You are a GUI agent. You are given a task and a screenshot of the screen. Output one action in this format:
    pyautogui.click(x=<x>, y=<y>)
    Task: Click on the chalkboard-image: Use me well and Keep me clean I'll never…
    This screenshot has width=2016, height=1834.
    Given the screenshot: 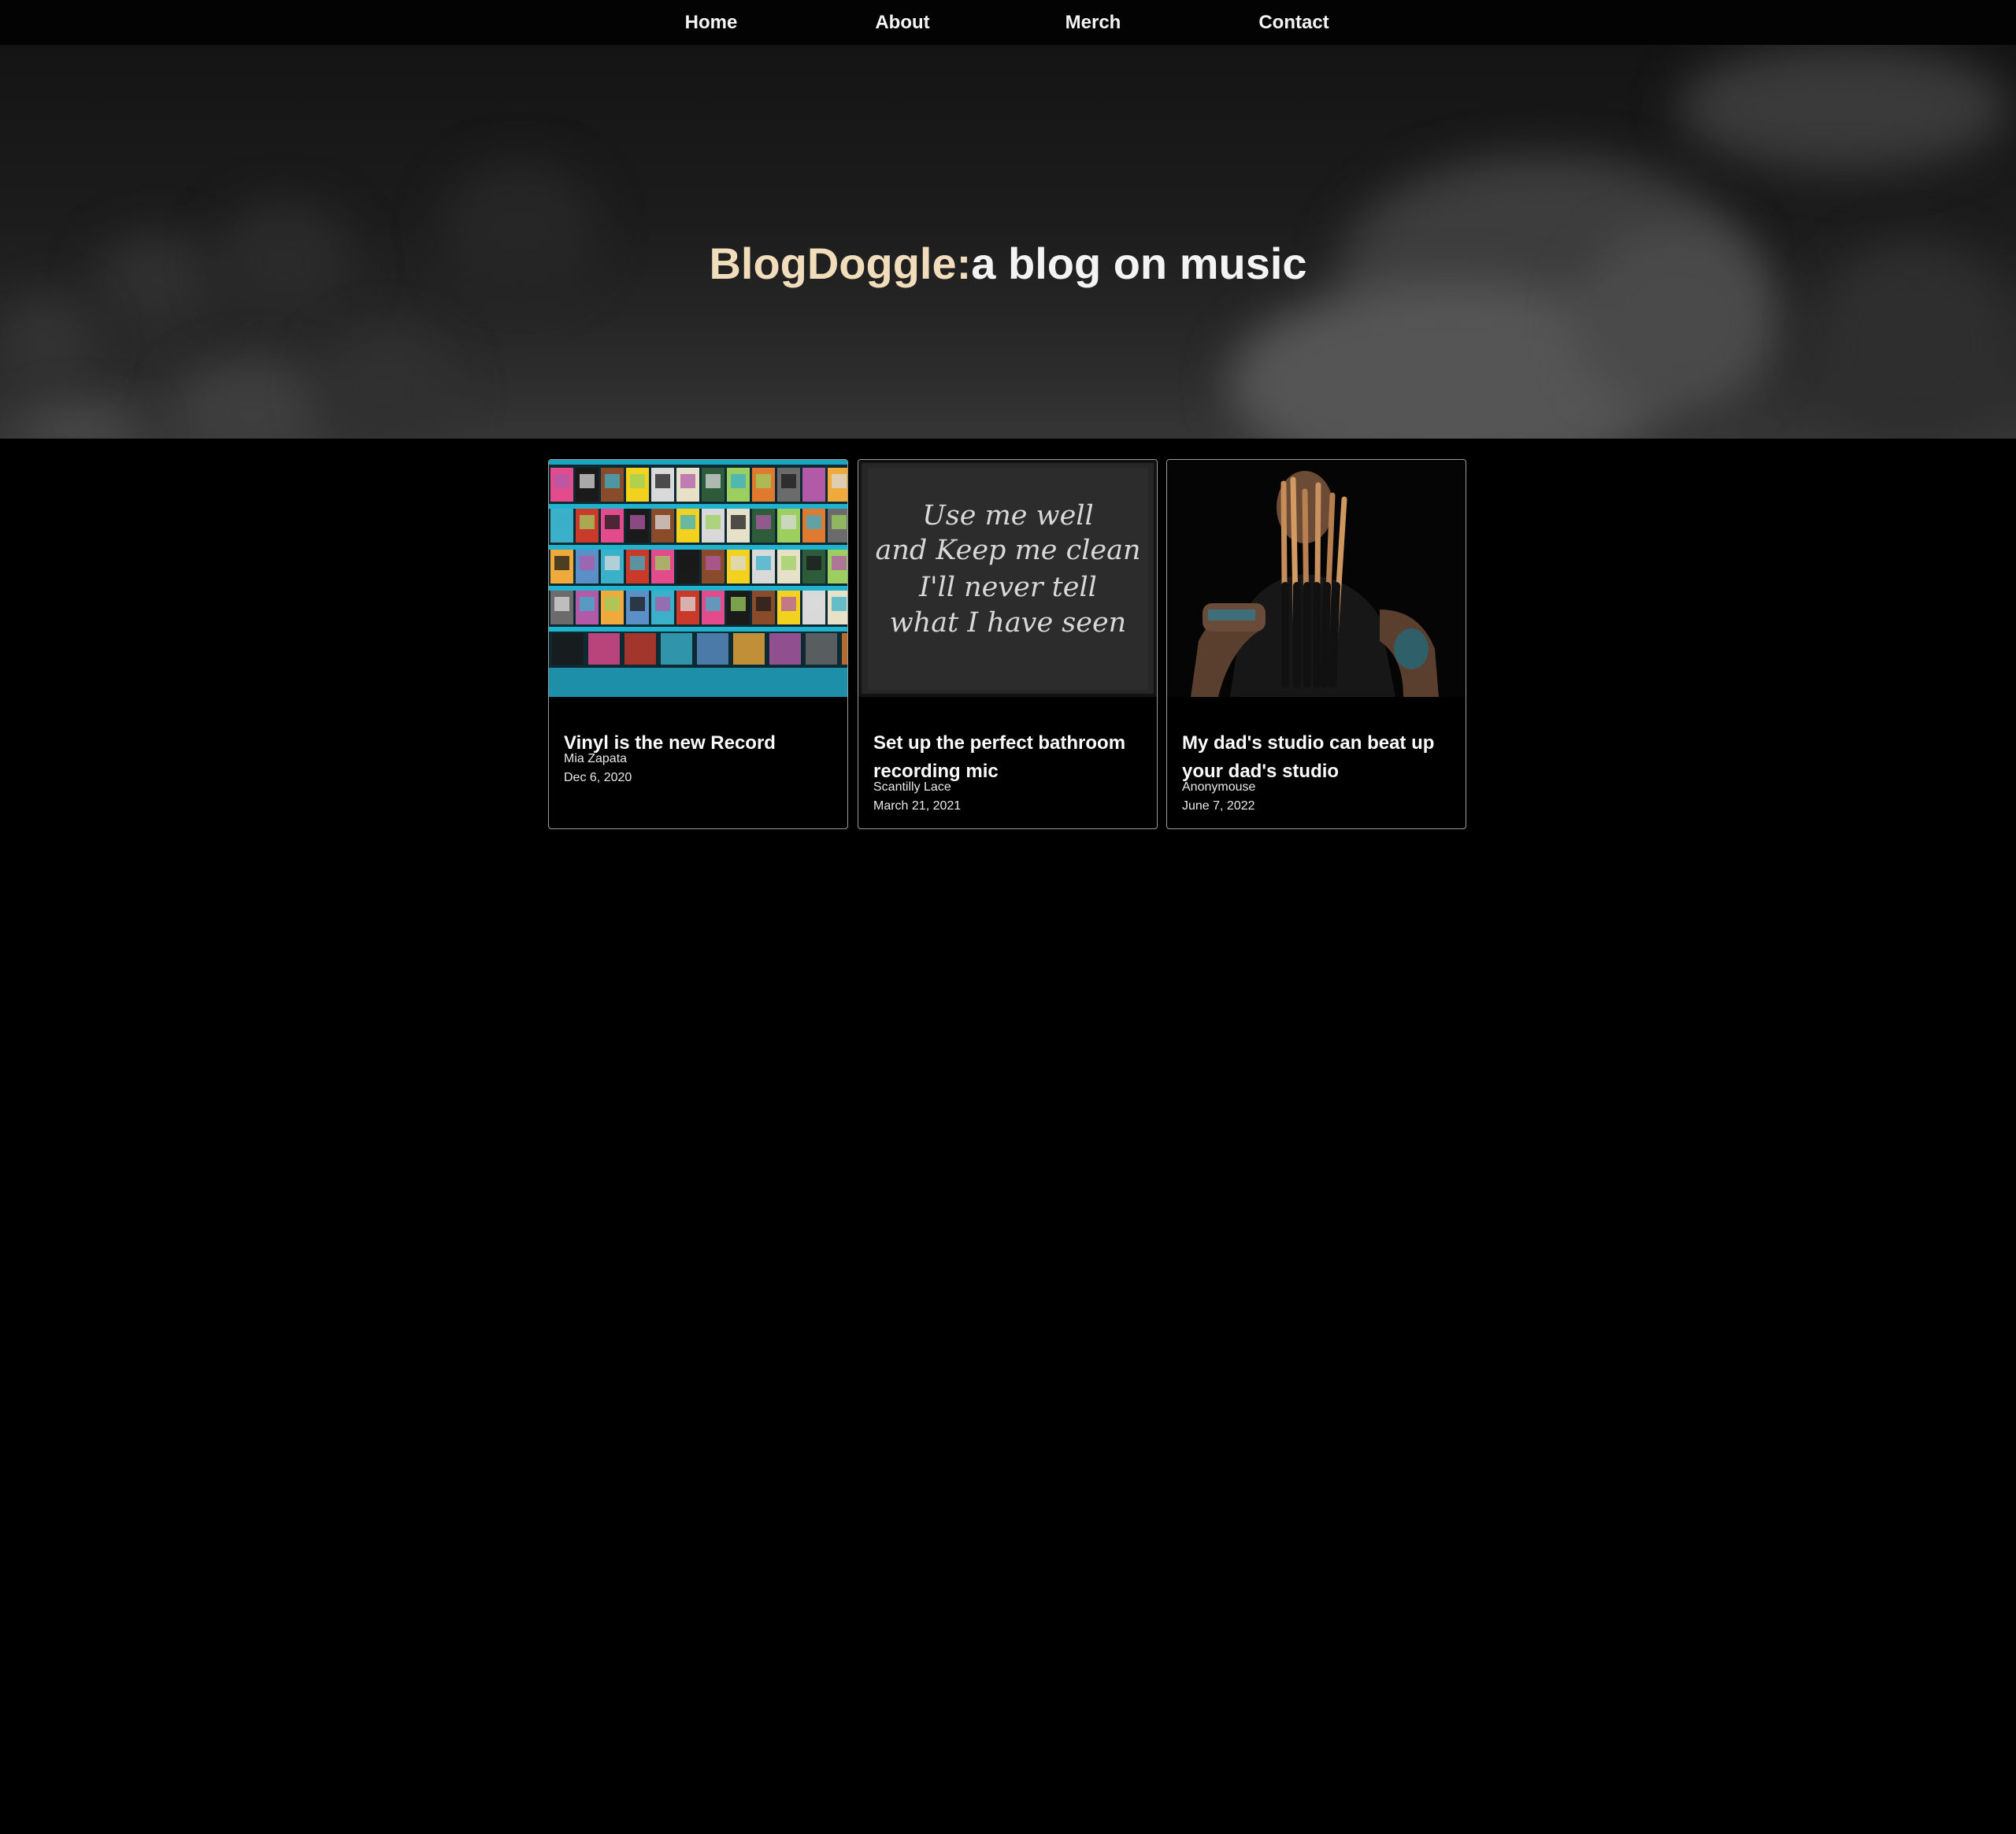 What is the action you would take?
    pyautogui.click(x=1007, y=578)
    